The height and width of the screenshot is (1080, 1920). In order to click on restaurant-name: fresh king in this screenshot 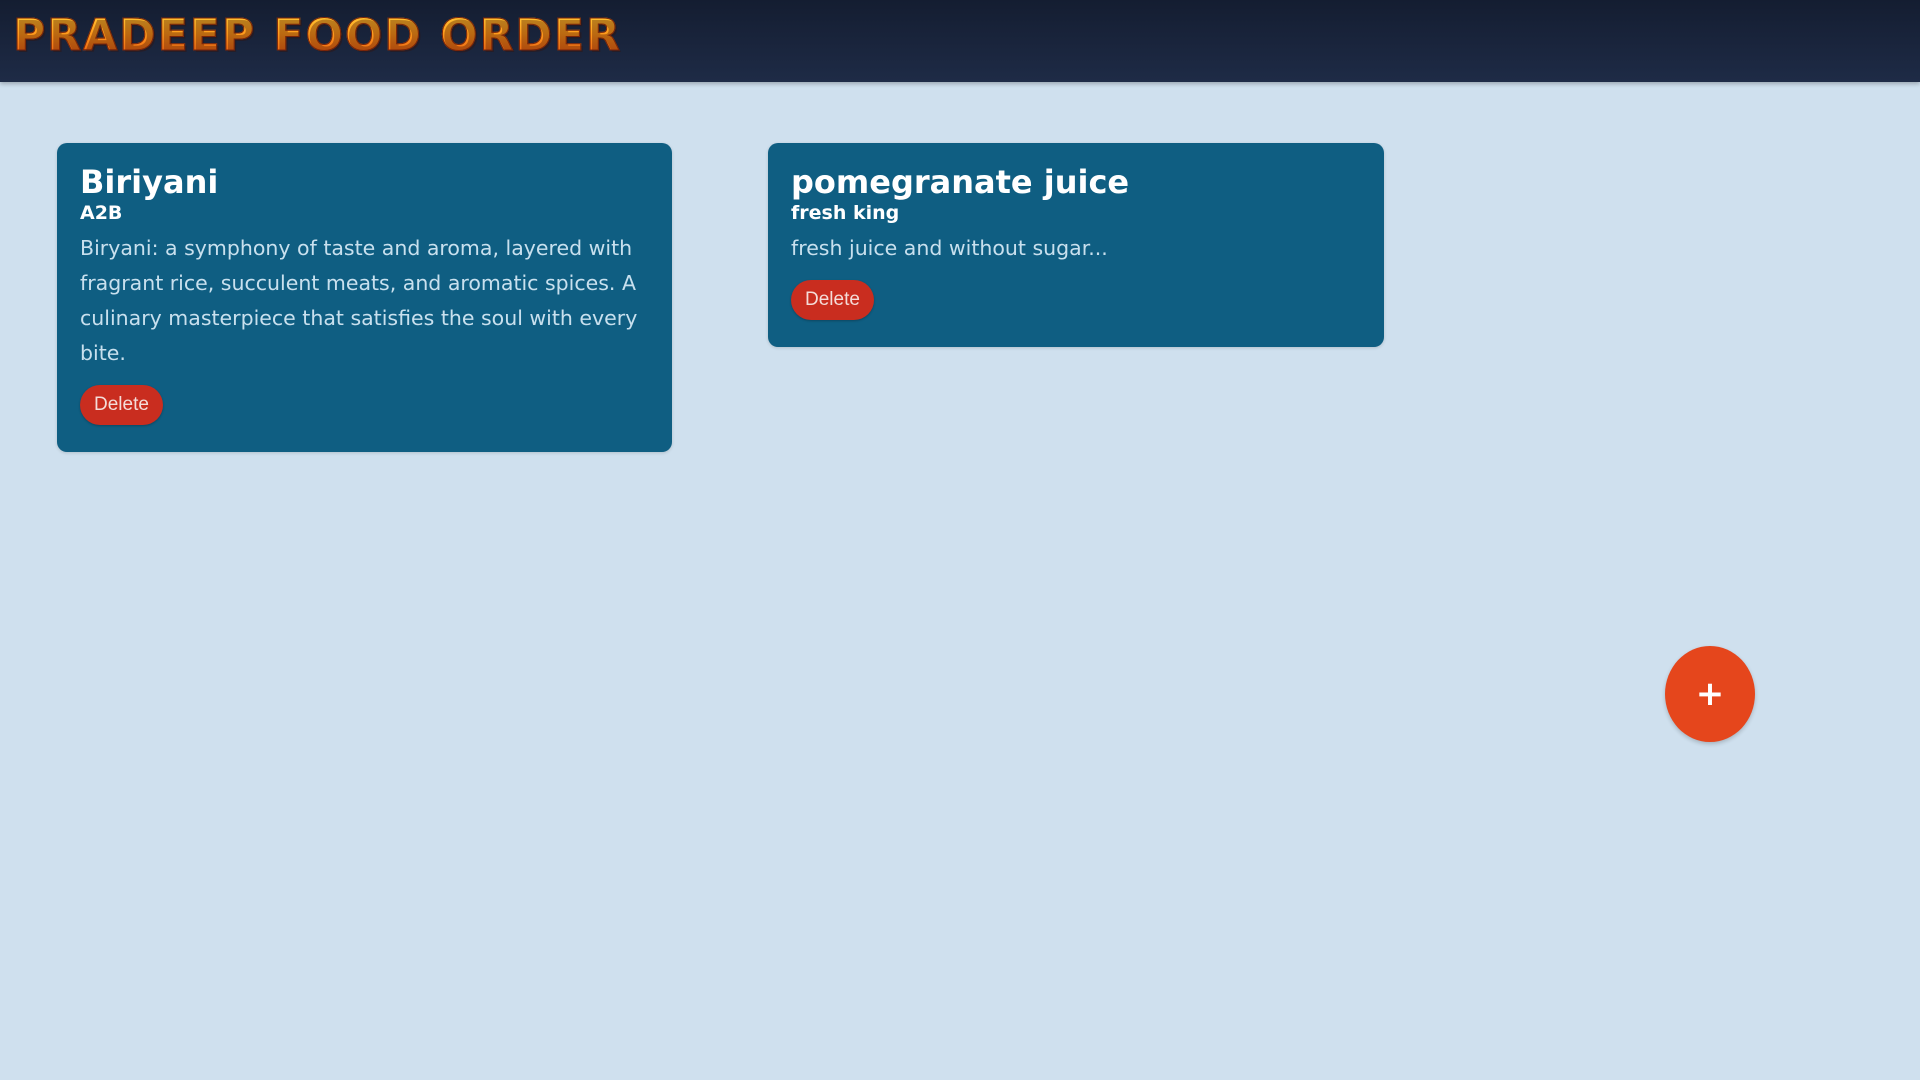, I will do `click(845, 213)`.